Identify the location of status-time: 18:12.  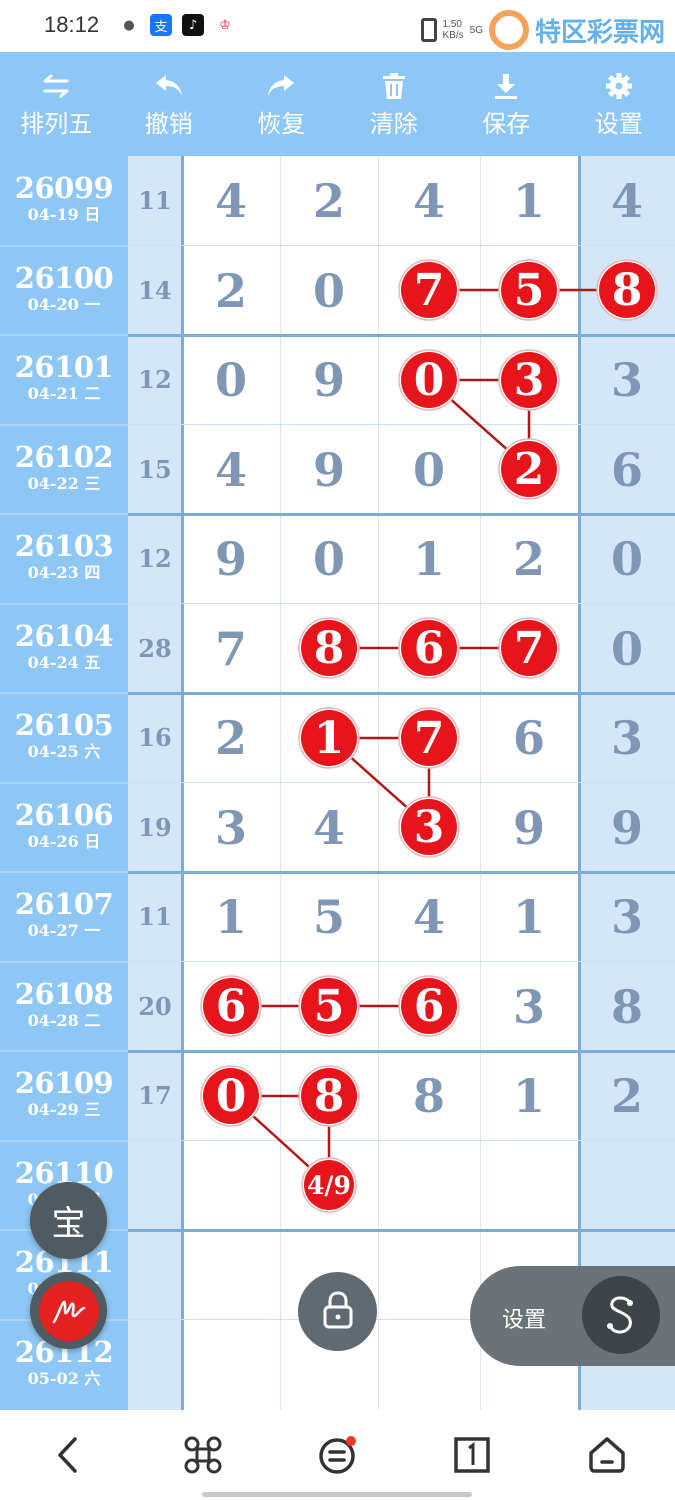
(72, 24).